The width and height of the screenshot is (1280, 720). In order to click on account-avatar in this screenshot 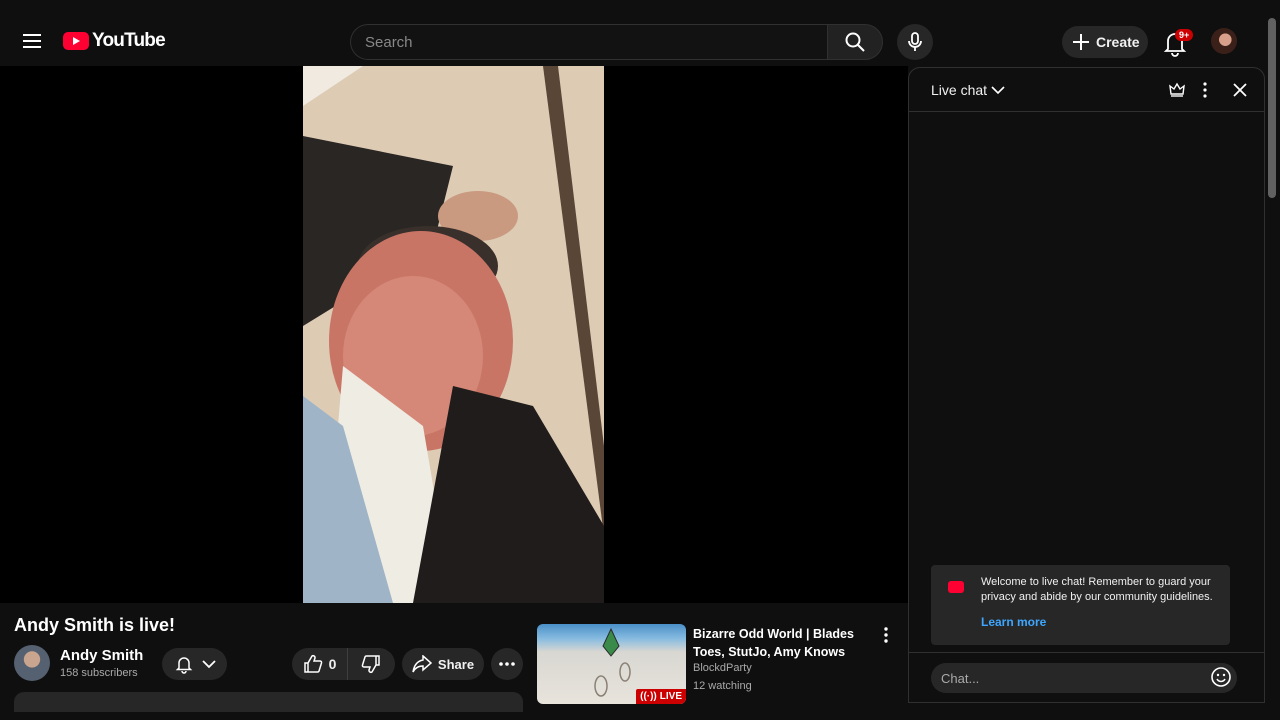, I will do `click(1224, 41)`.